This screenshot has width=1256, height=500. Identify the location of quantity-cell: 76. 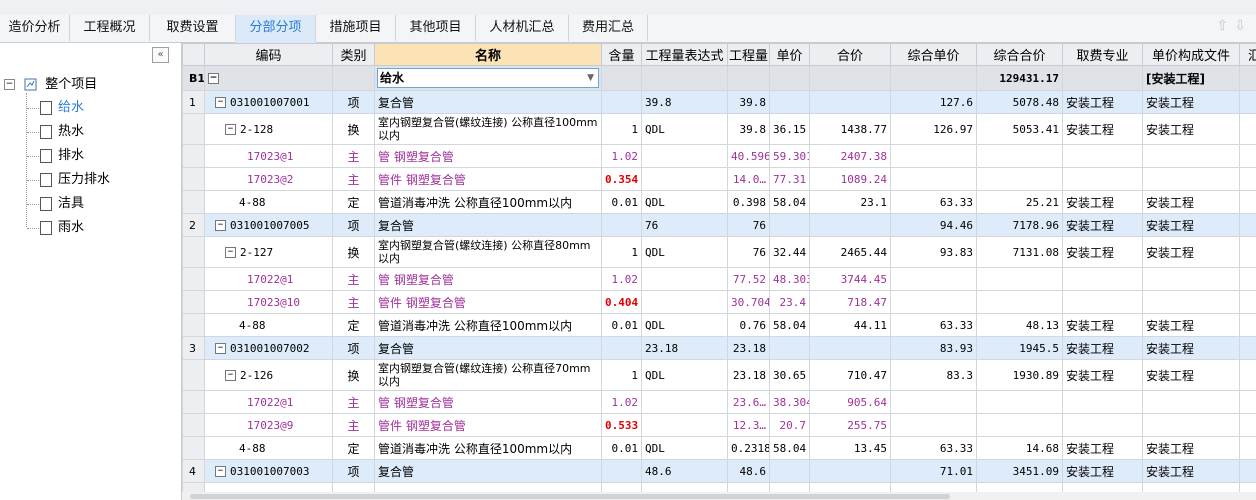
(748, 252).